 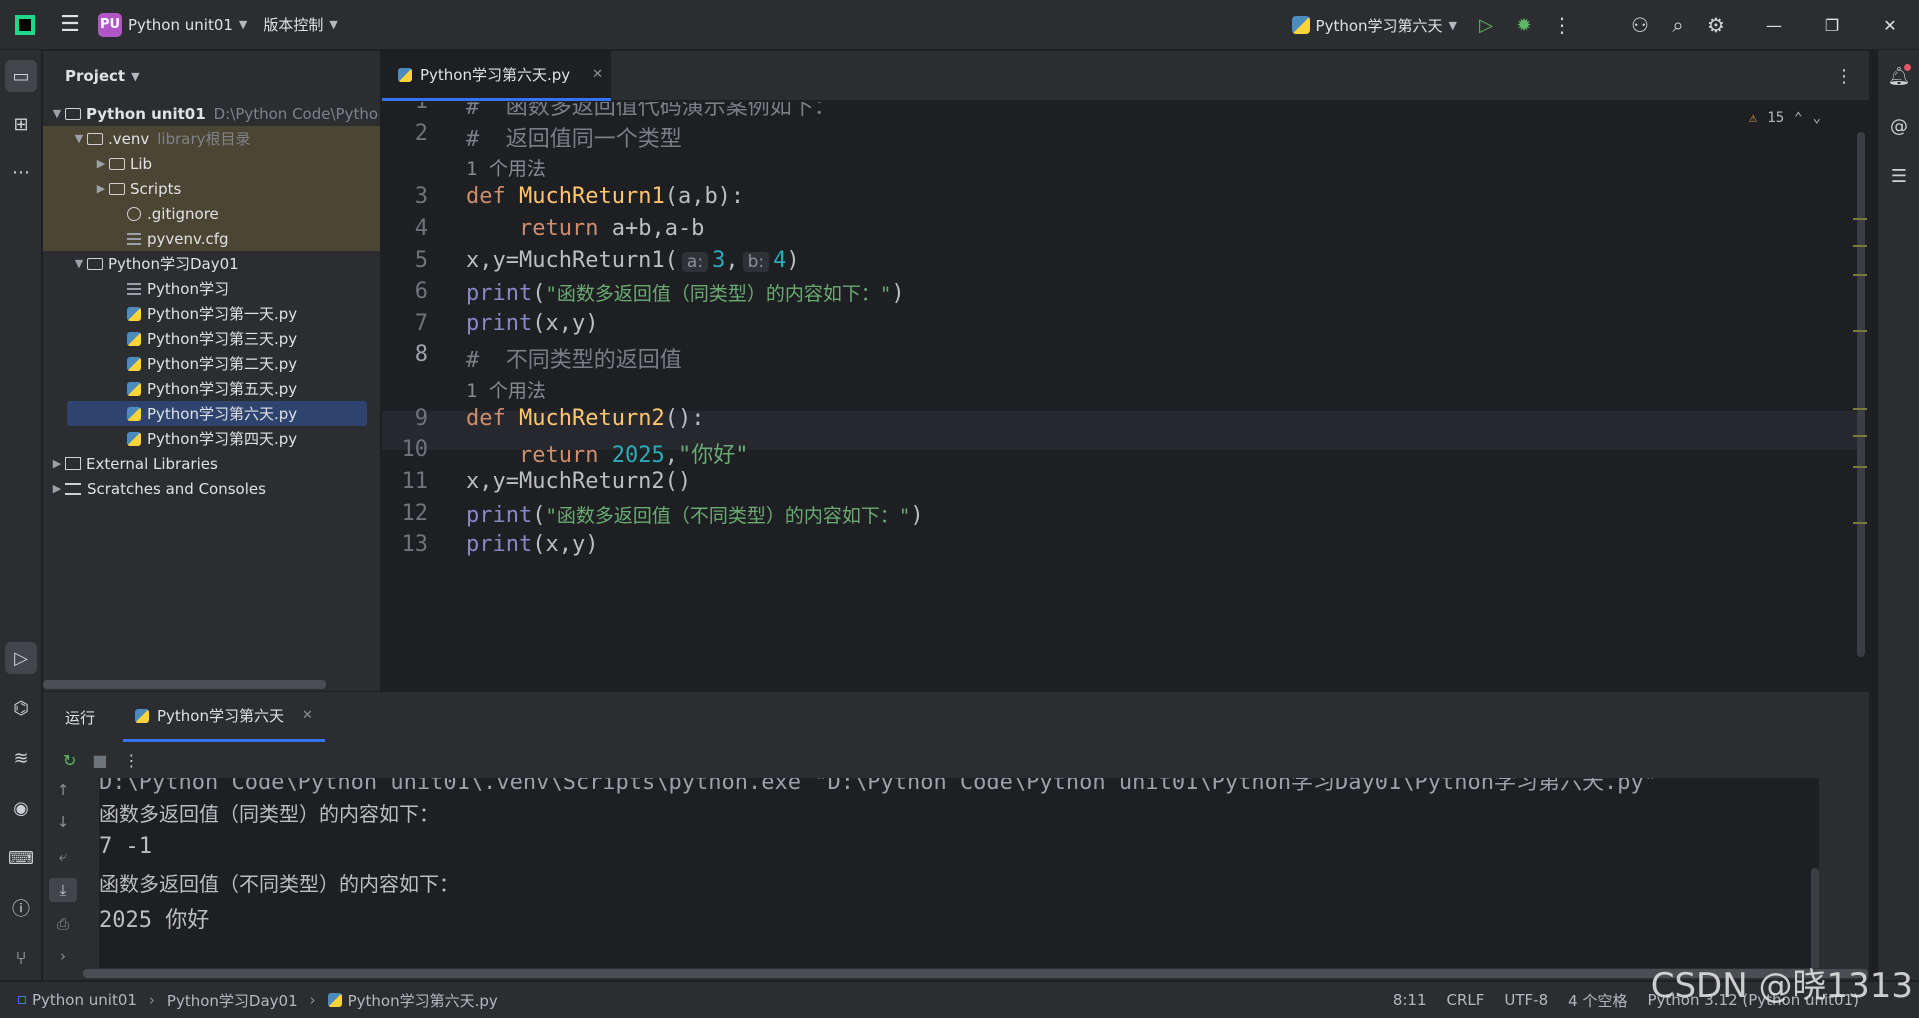 What do you see at coordinates (21, 958) in the screenshot?
I see `git-icon: ⑂` at bounding box center [21, 958].